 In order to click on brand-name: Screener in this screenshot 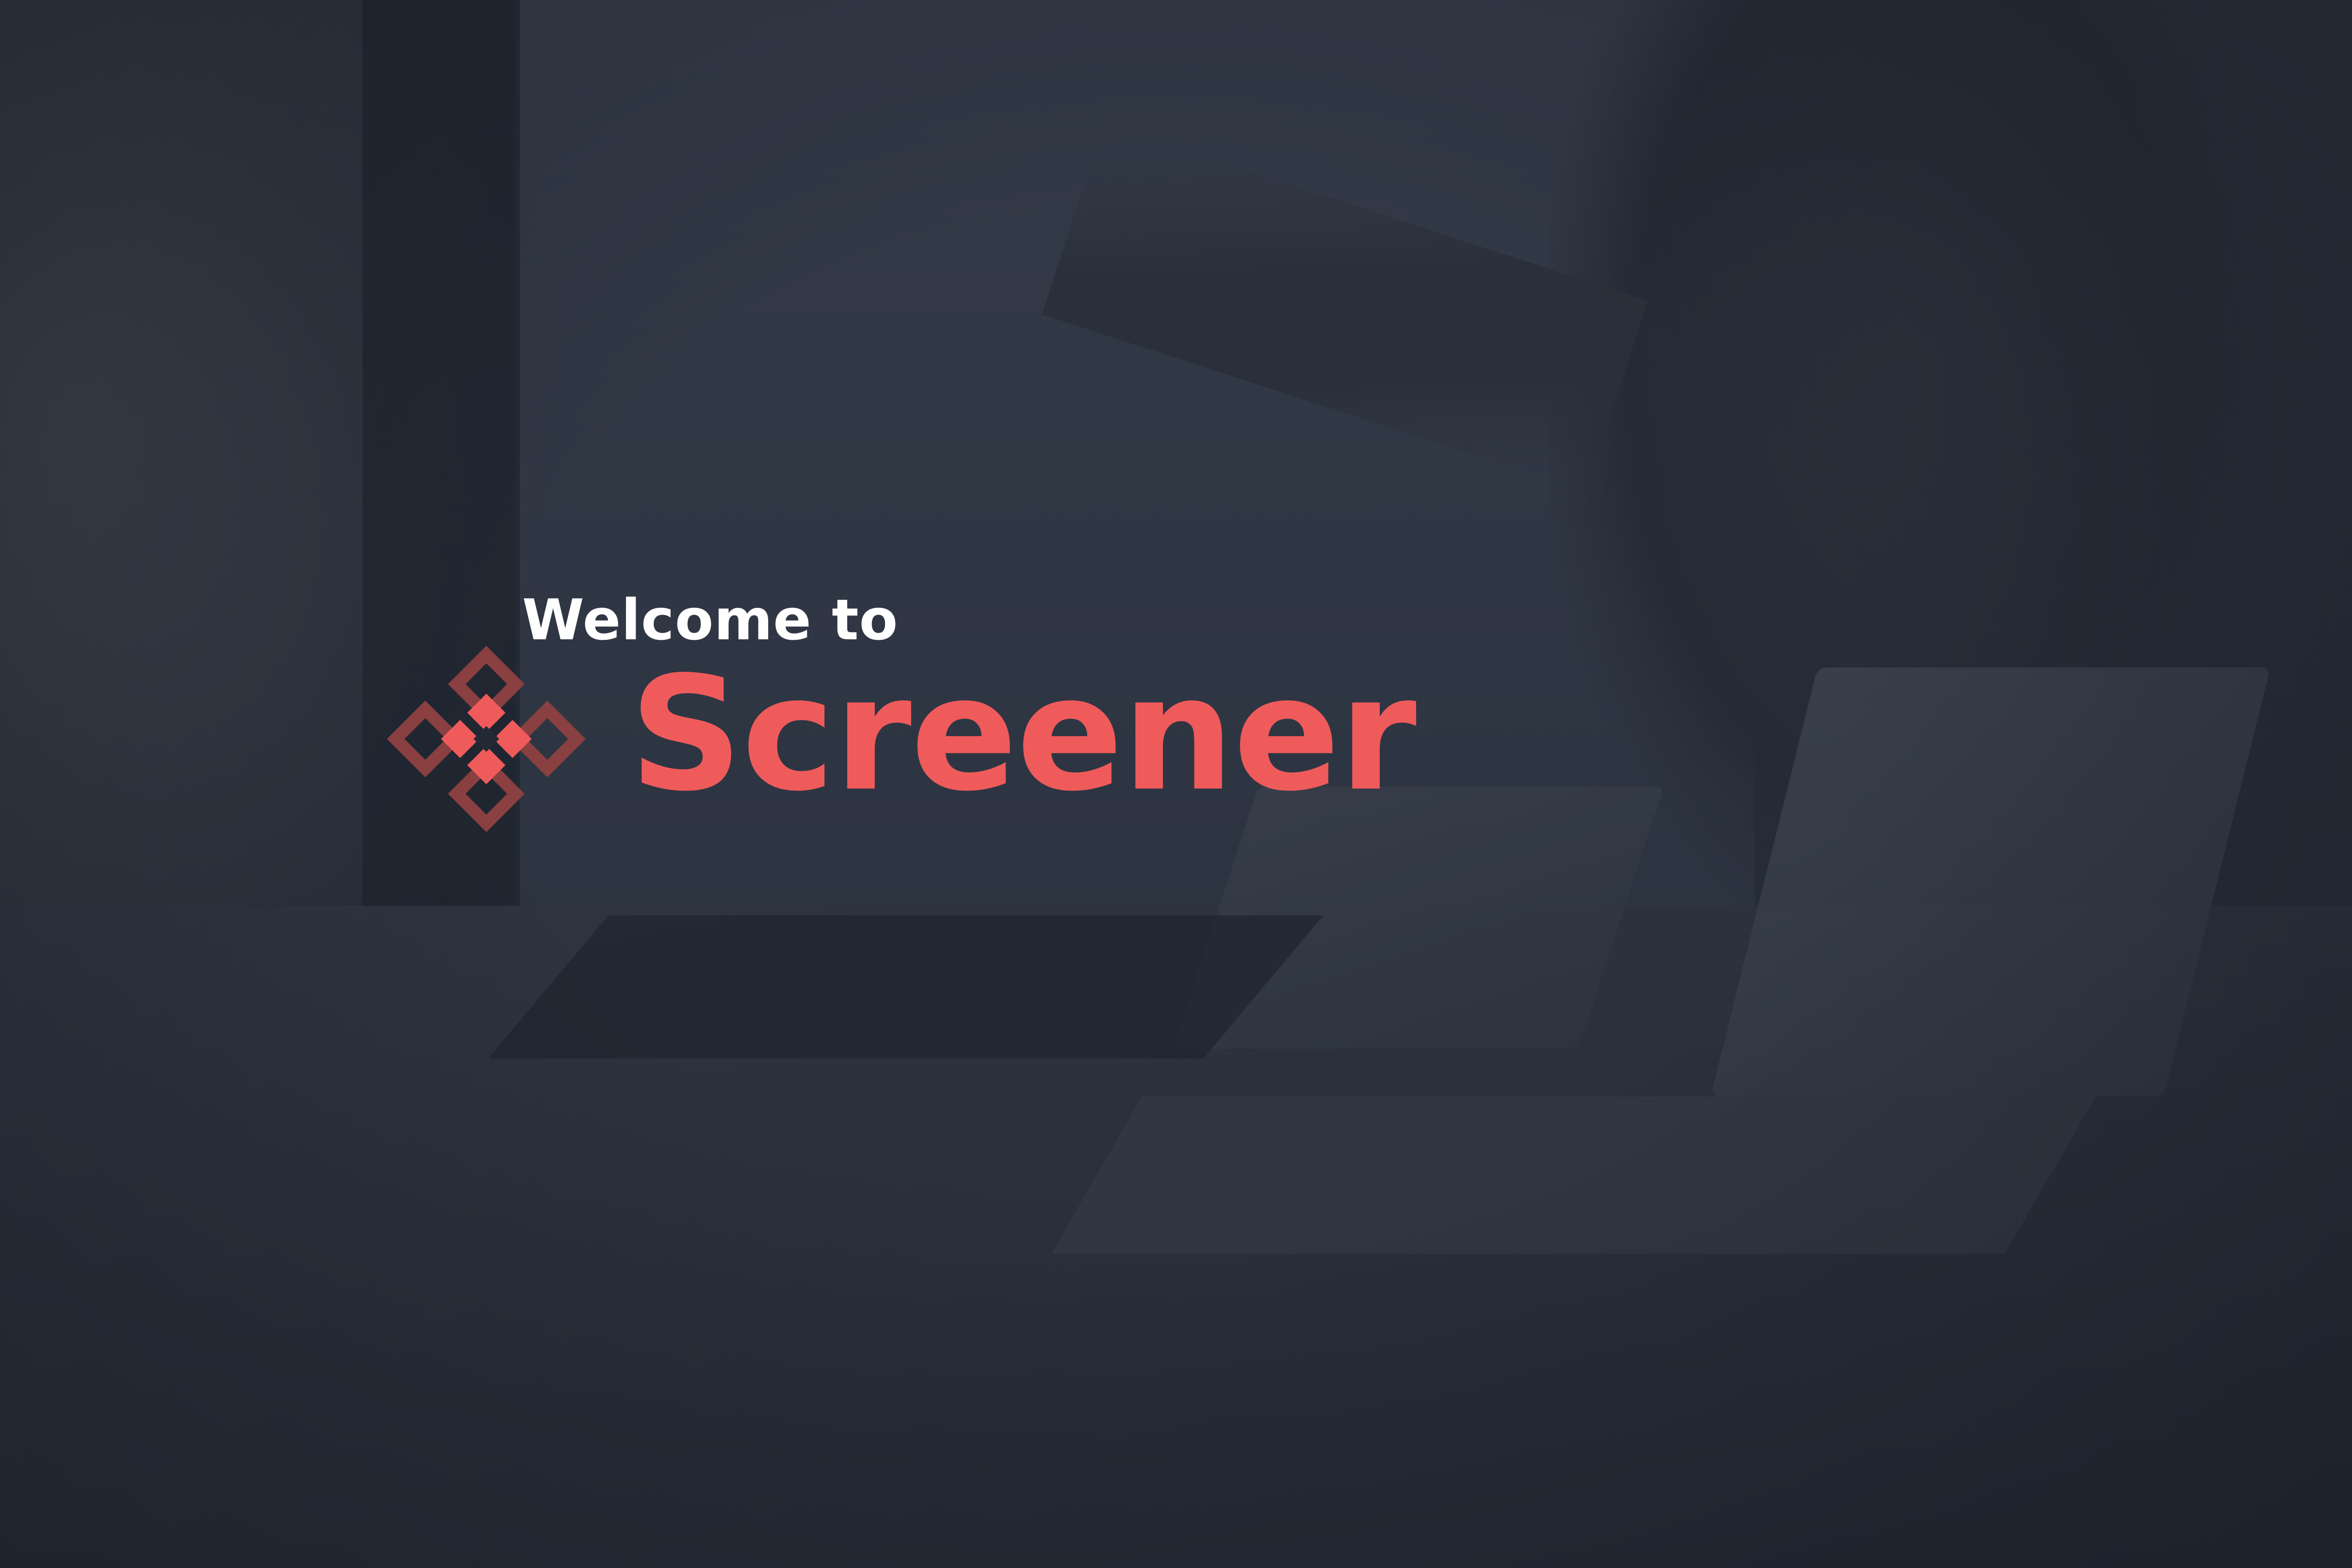, I will do `click(1023, 735)`.